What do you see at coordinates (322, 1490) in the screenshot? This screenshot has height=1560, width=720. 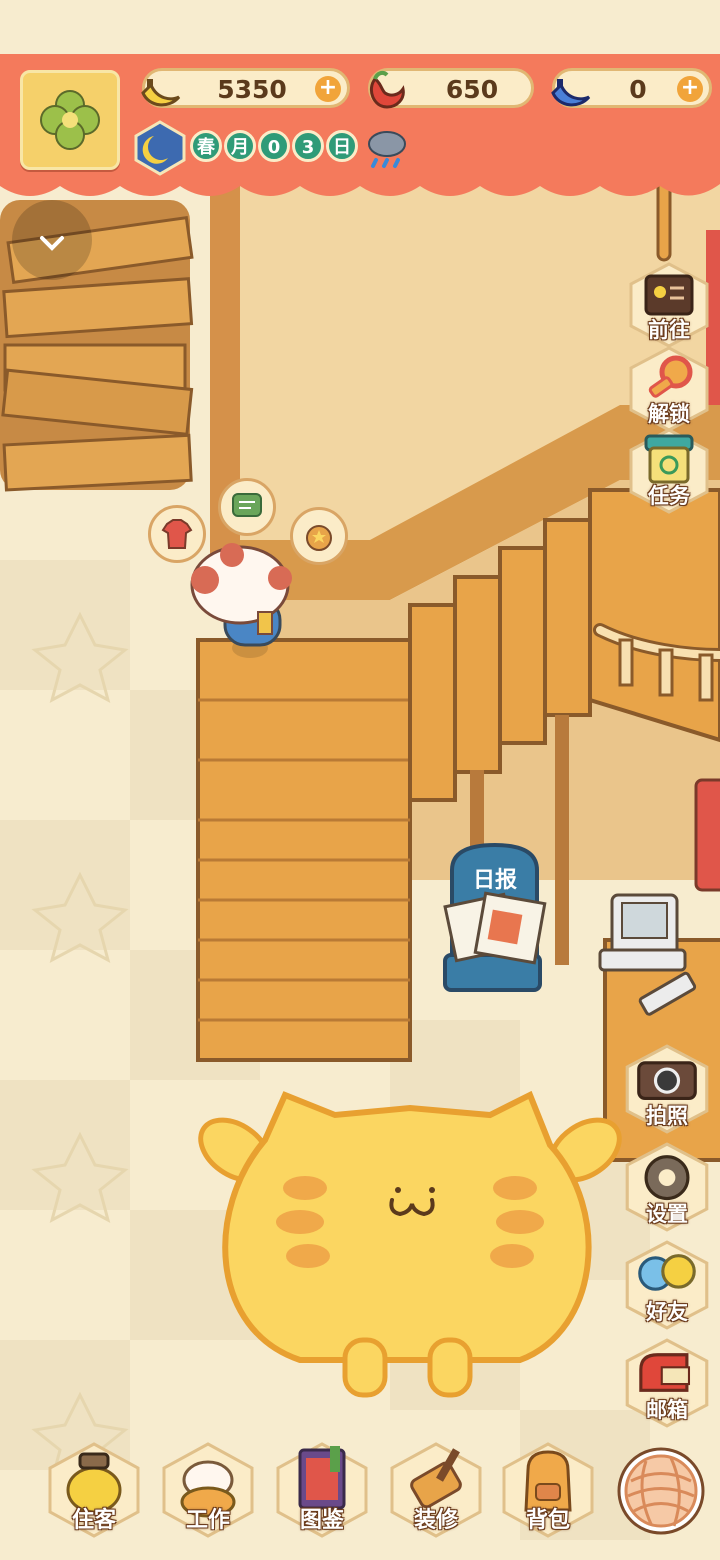 I see `collection-button: 图鉴` at bounding box center [322, 1490].